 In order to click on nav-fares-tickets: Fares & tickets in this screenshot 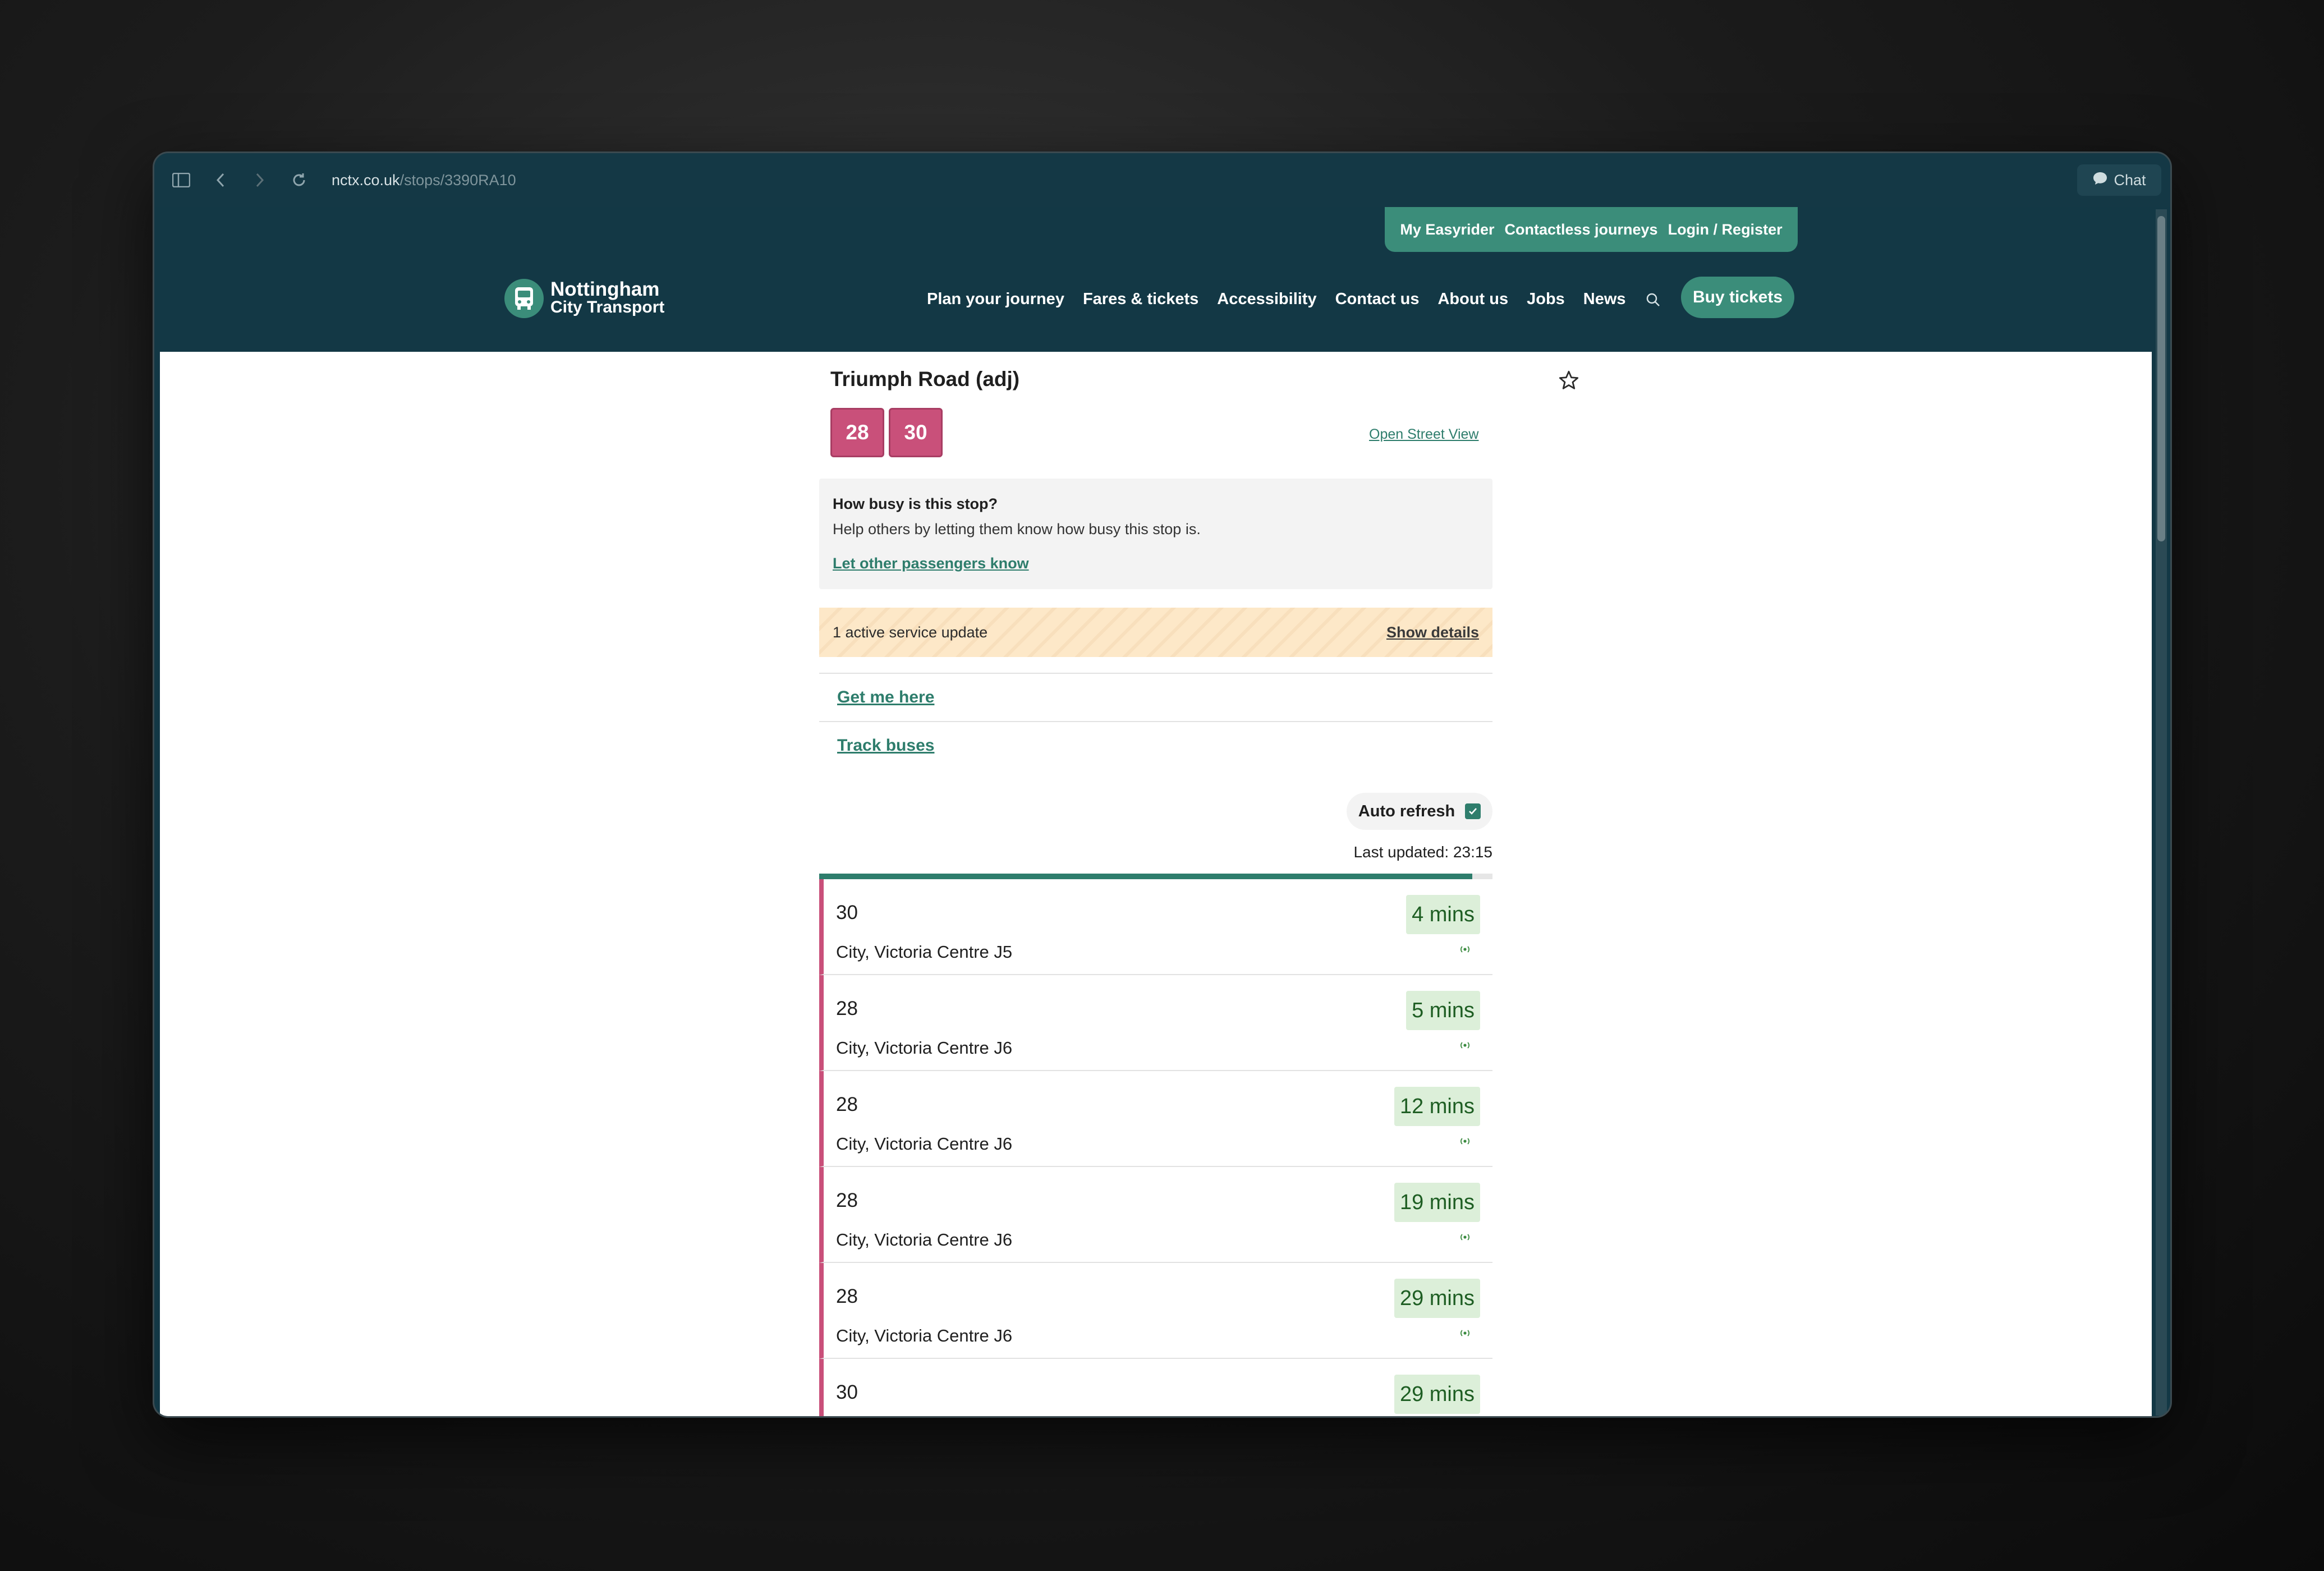, I will do `click(1140, 299)`.